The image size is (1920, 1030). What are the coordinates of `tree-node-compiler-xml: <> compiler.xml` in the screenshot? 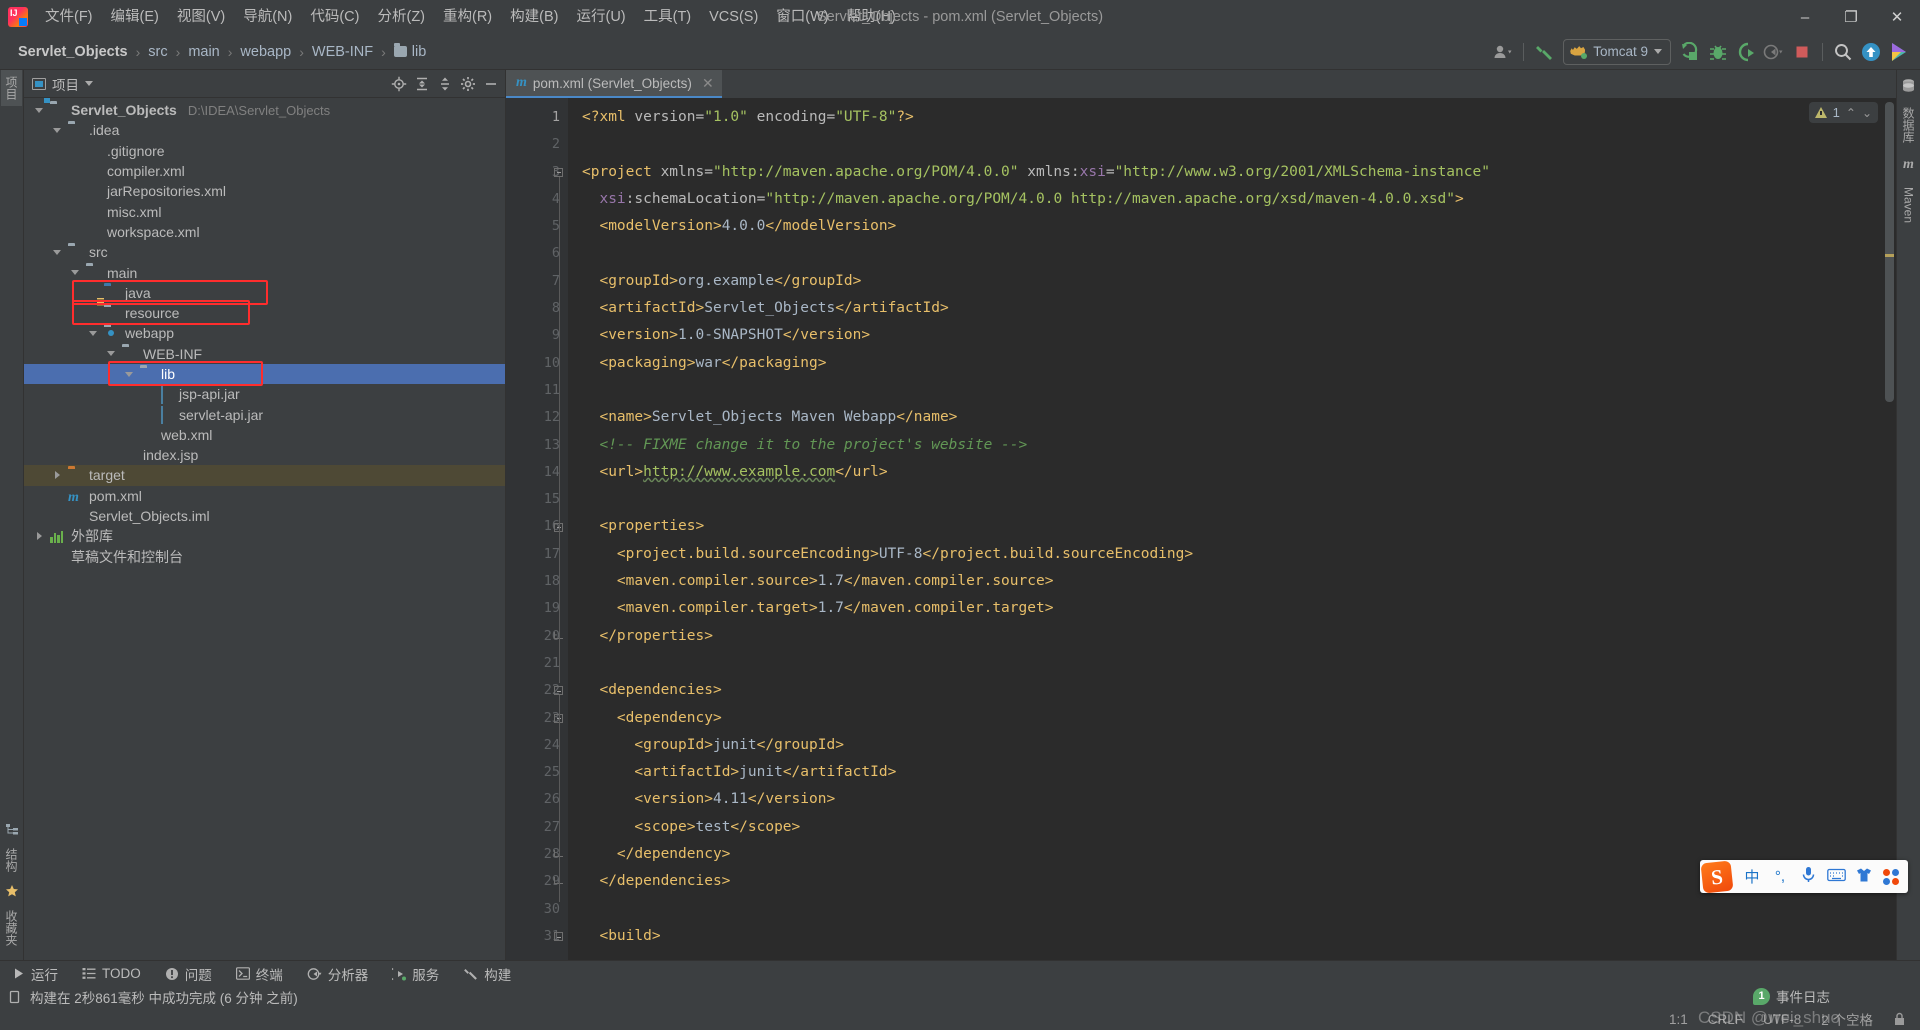 It's located at (265, 171).